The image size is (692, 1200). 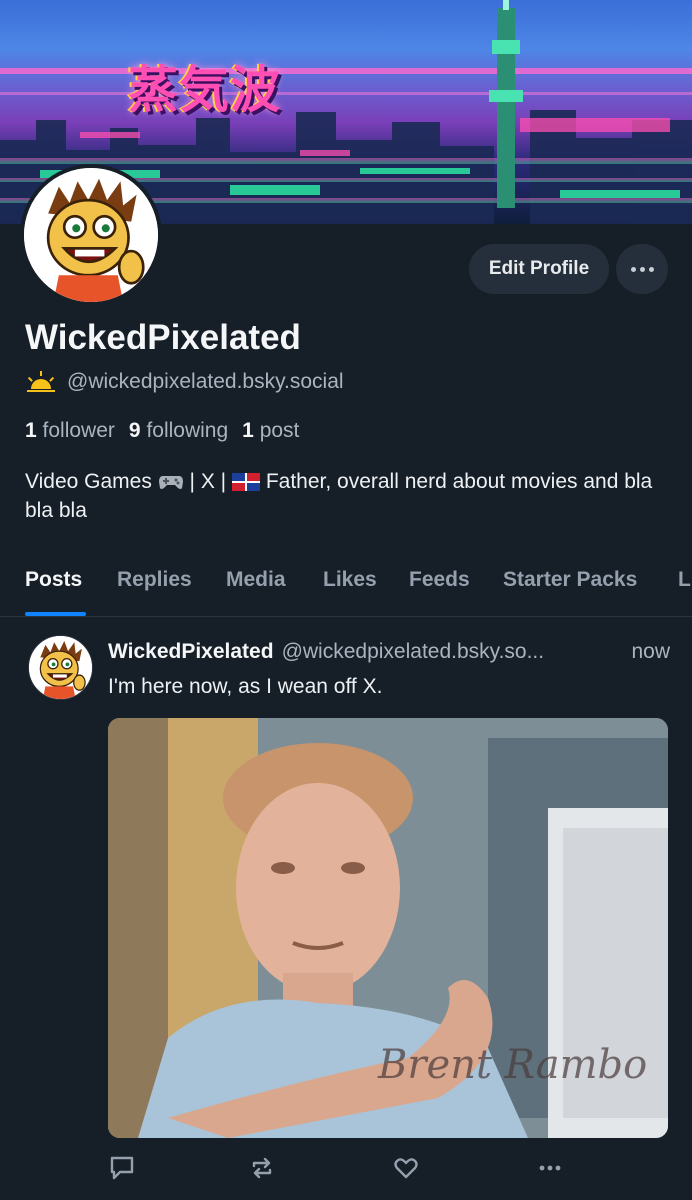 What do you see at coordinates (53, 580) in the screenshot?
I see `tab-posts: Posts` at bounding box center [53, 580].